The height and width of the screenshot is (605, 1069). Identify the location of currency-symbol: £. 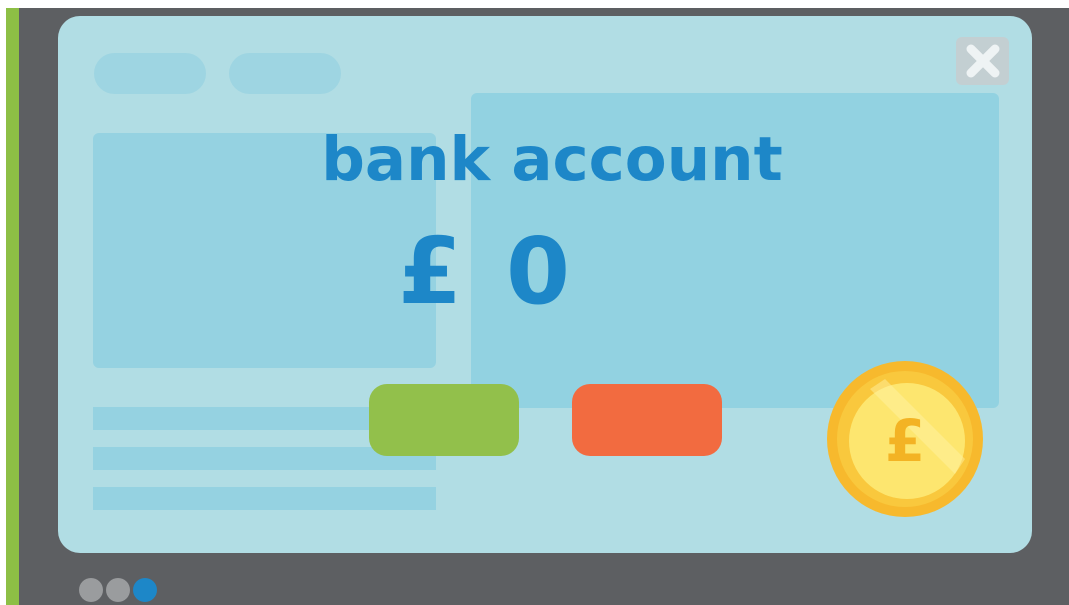
(430, 271).